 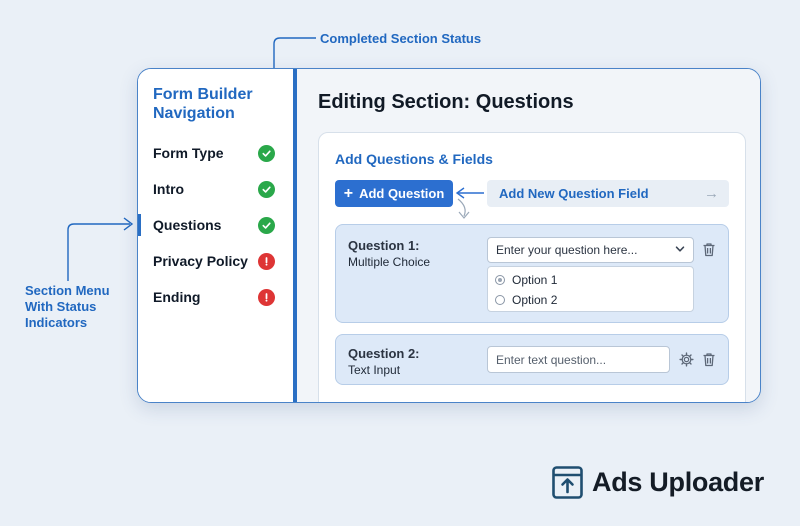 I want to click on add-question-button: + Add Question, so click(x=394, y=193).